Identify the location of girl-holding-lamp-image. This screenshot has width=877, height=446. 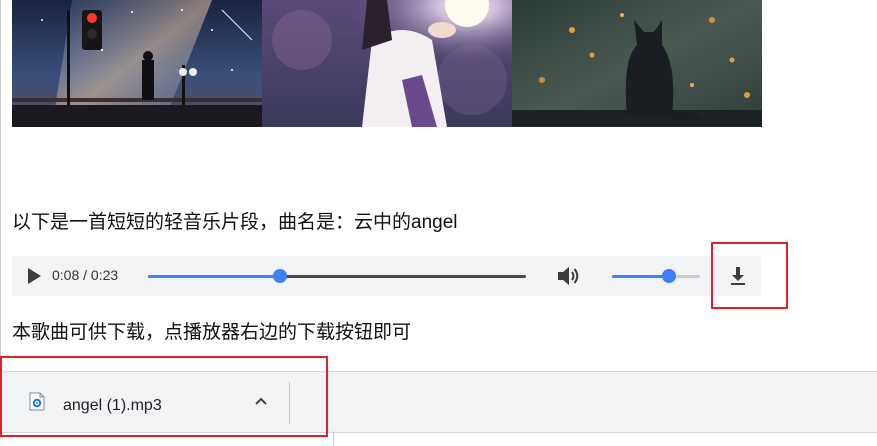
(387, 63).